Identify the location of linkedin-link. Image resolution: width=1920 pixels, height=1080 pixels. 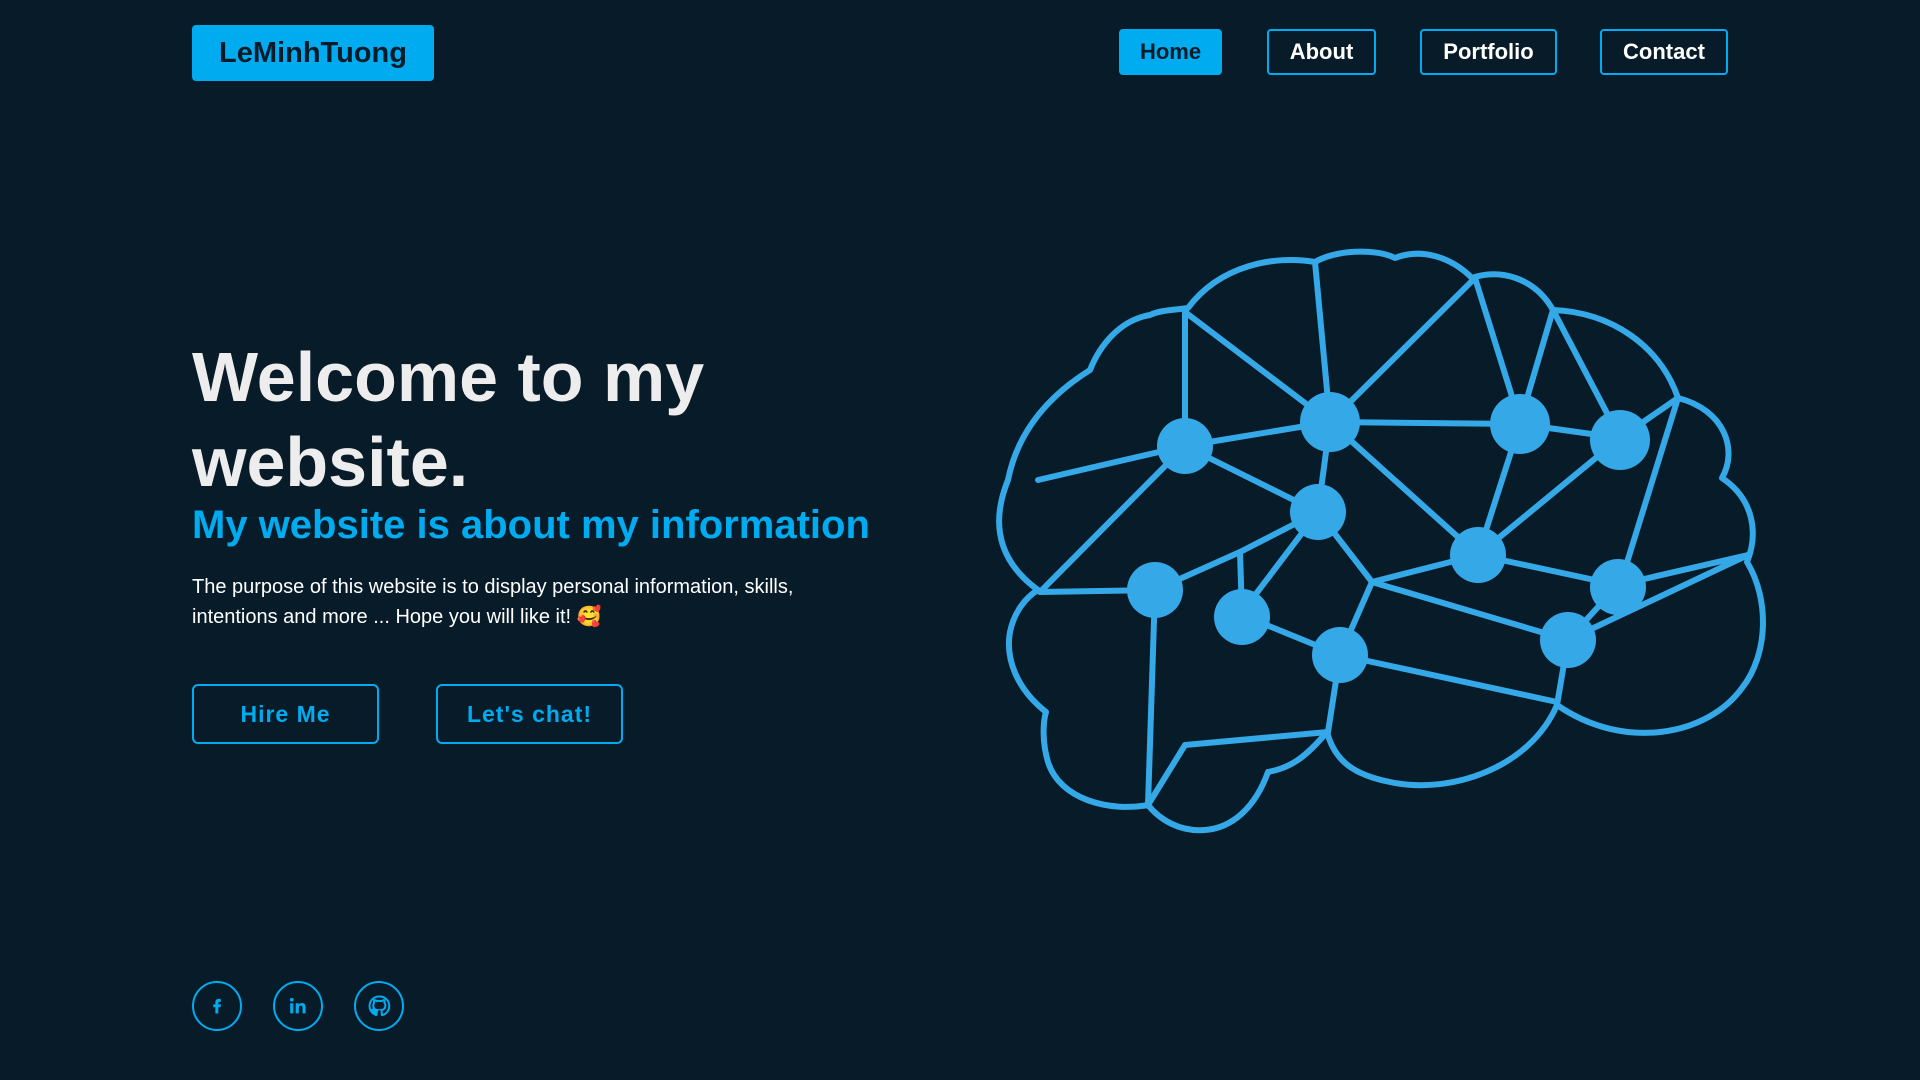
(298, 1006).